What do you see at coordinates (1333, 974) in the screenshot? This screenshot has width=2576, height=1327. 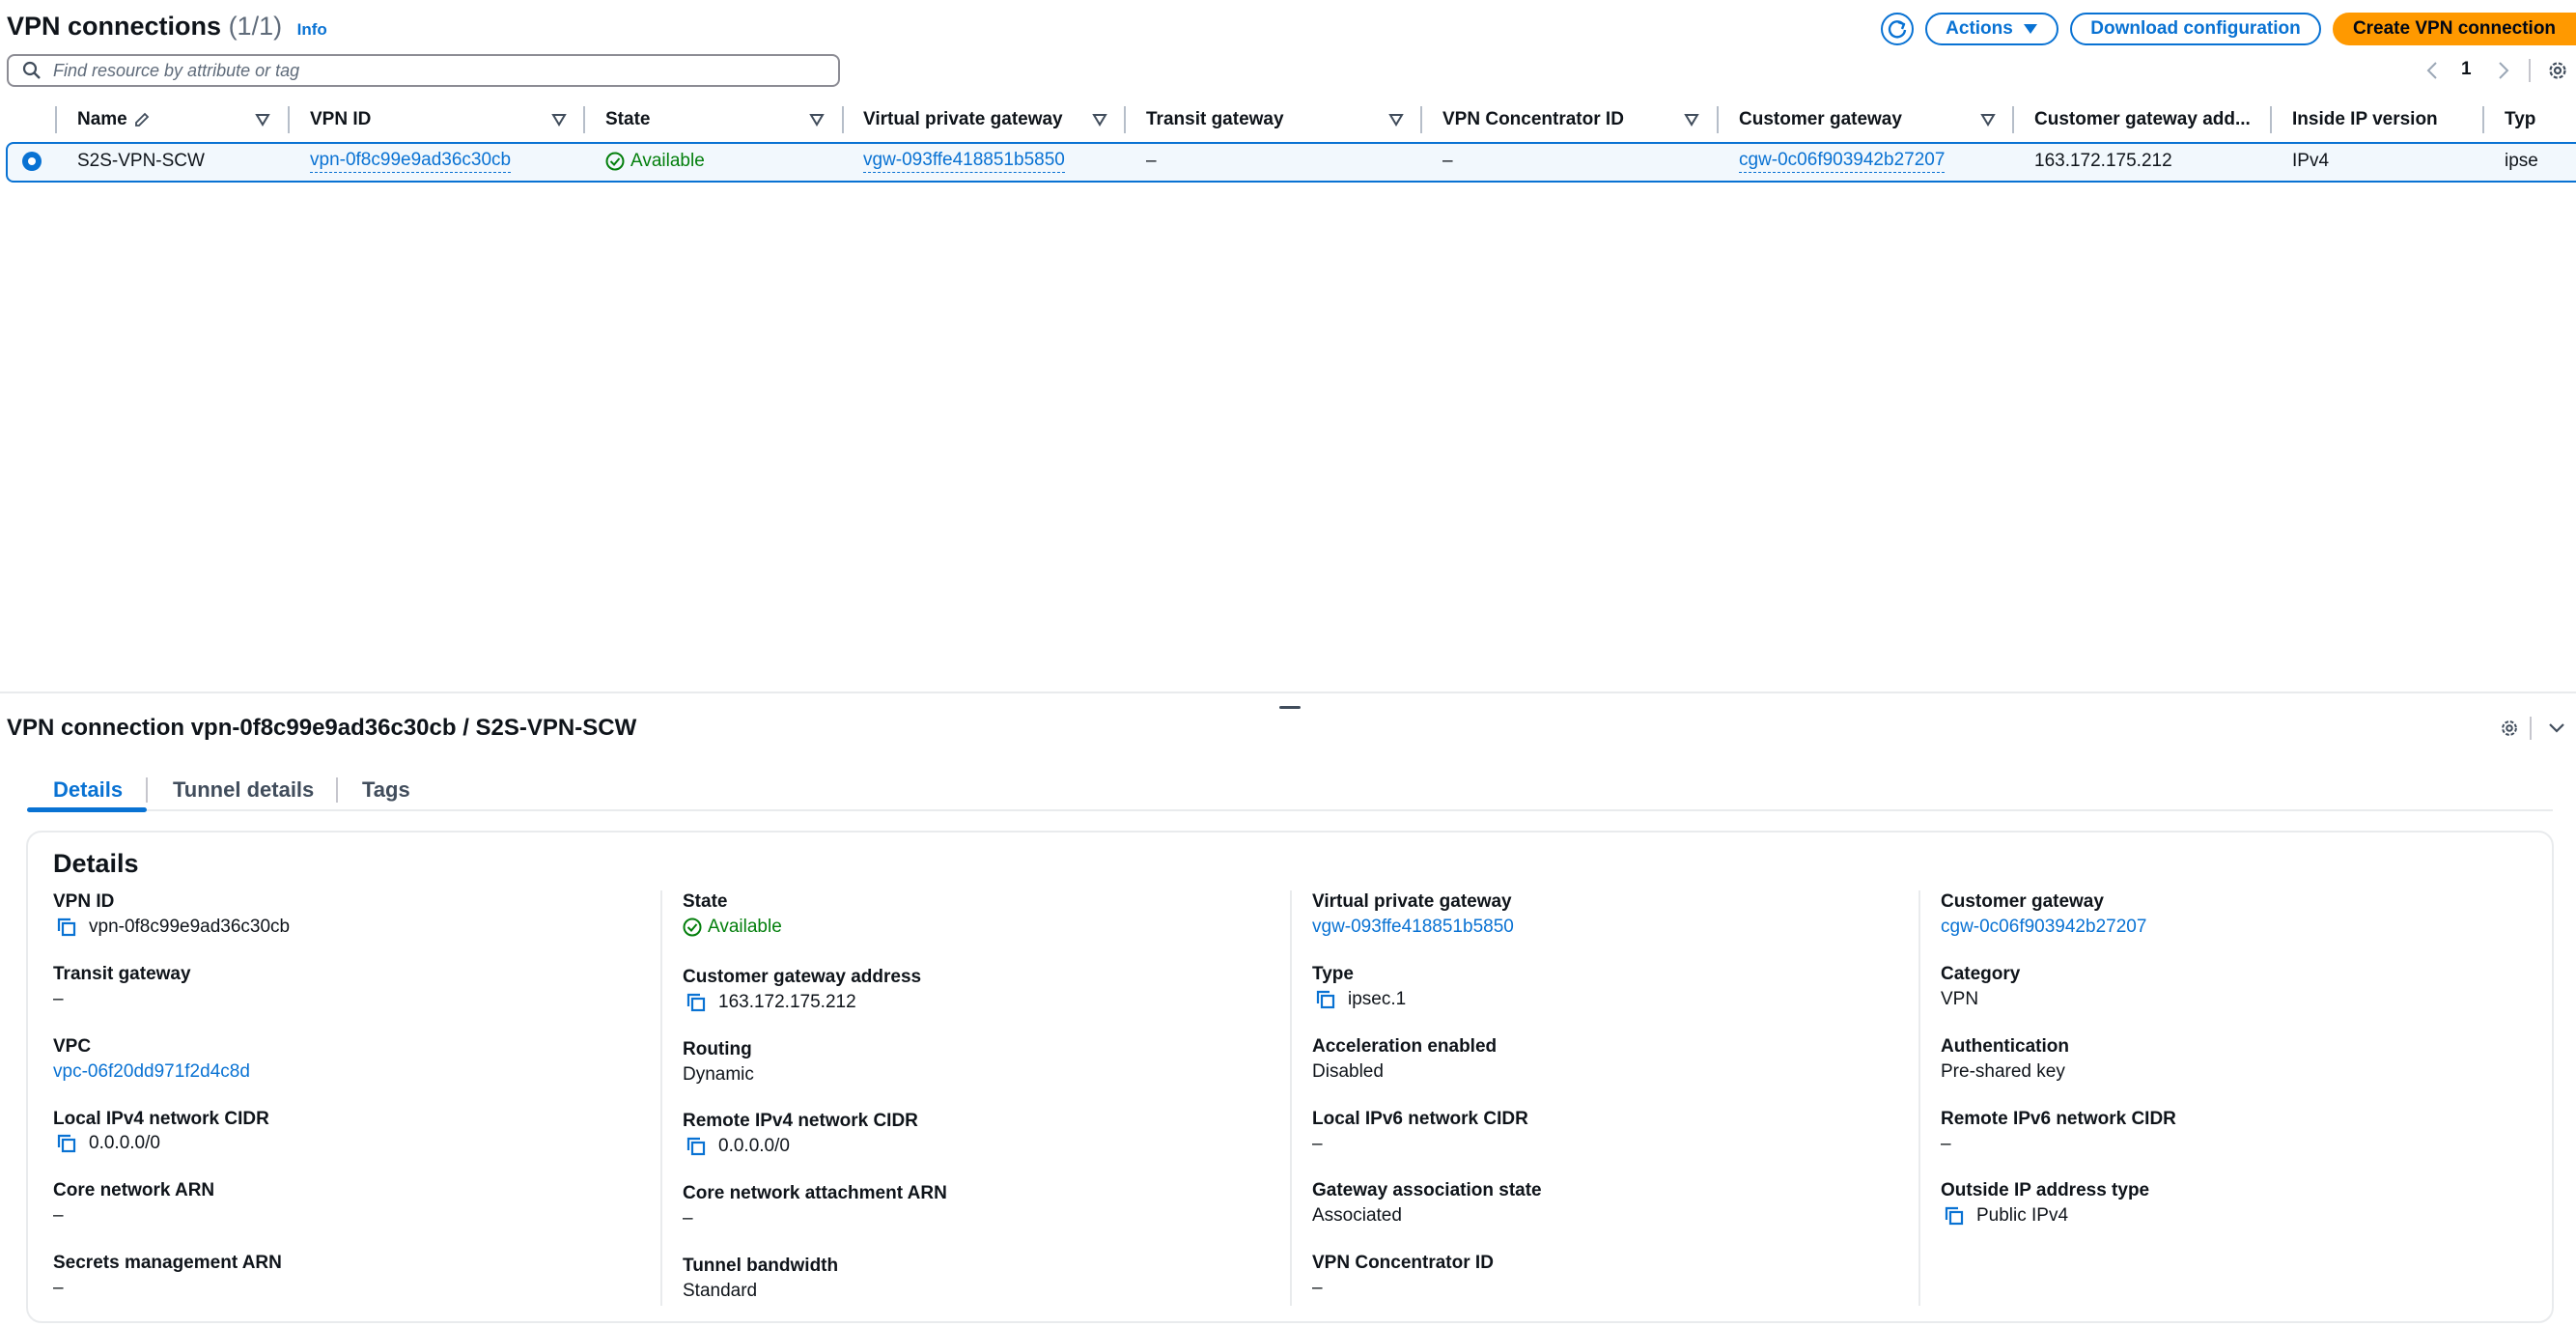 I see `type-label: Type` at bounding box center [1333, 974].